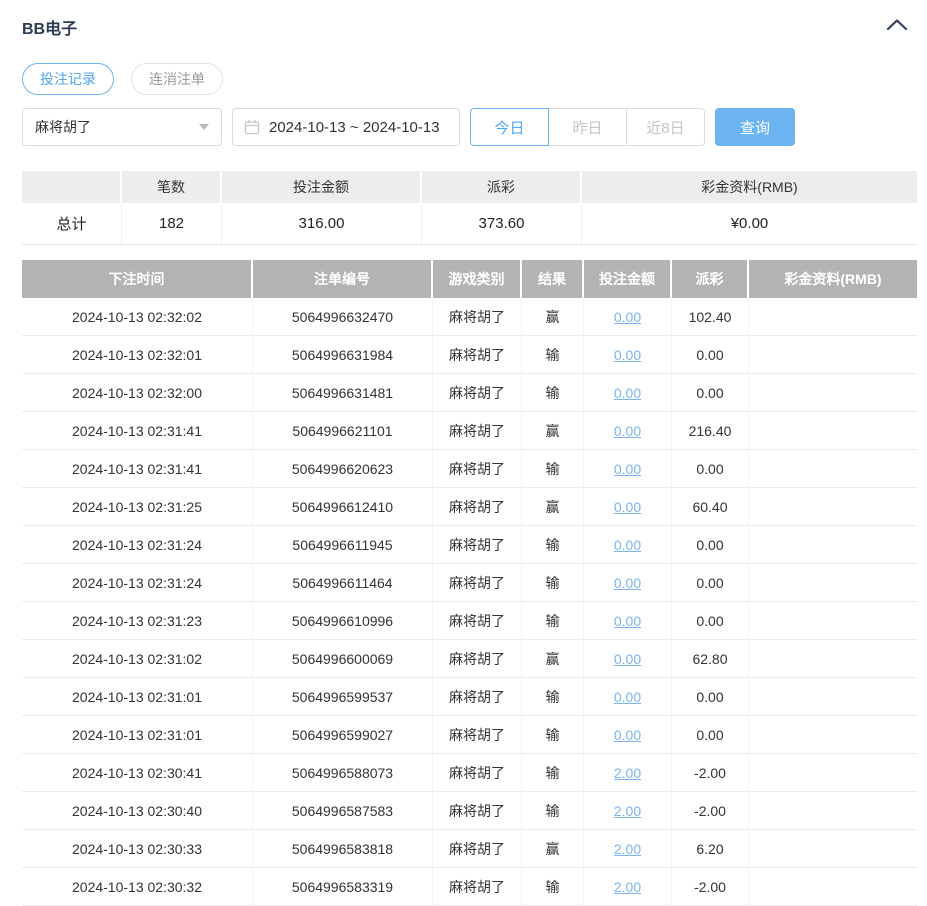  What do you see at coordinates (502, 187) in the screenshot?
I see `summary-header-payout: 派彩` at bounding box center [502, 187].